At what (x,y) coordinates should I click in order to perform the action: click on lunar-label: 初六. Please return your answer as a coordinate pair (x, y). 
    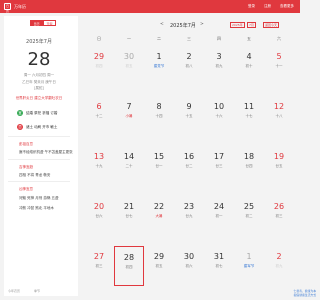
    Looking at the image, I should click on (189, 266).